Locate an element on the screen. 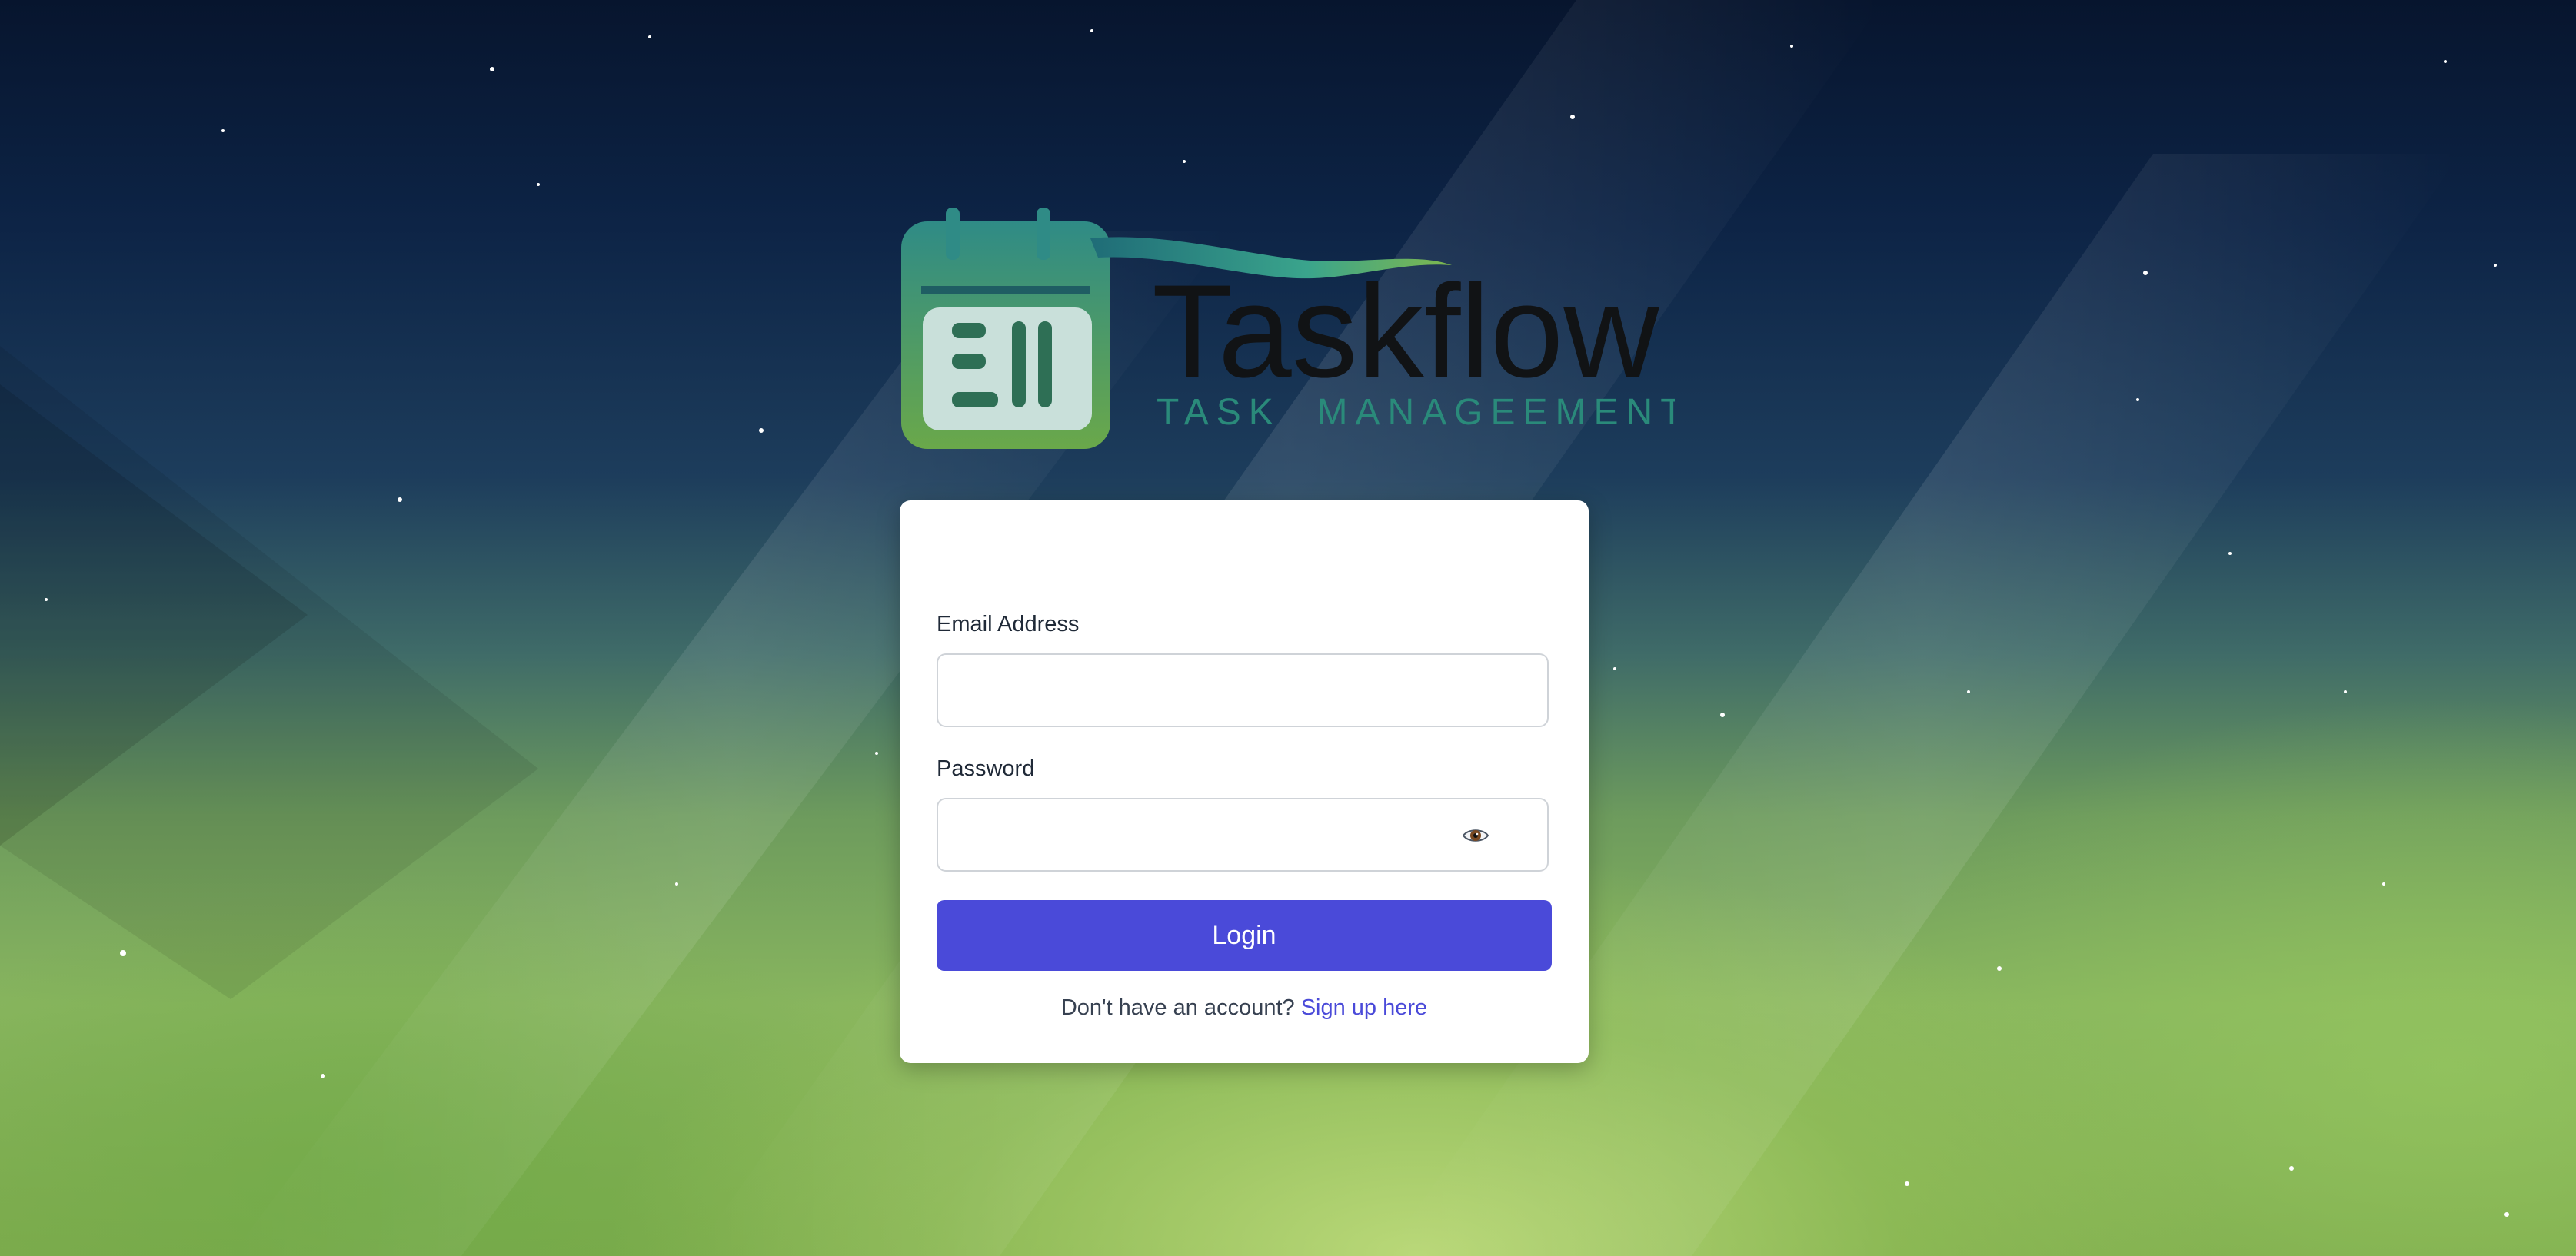  signup-prompt: Don't have an account? is located at coordinates (1177, 1007).